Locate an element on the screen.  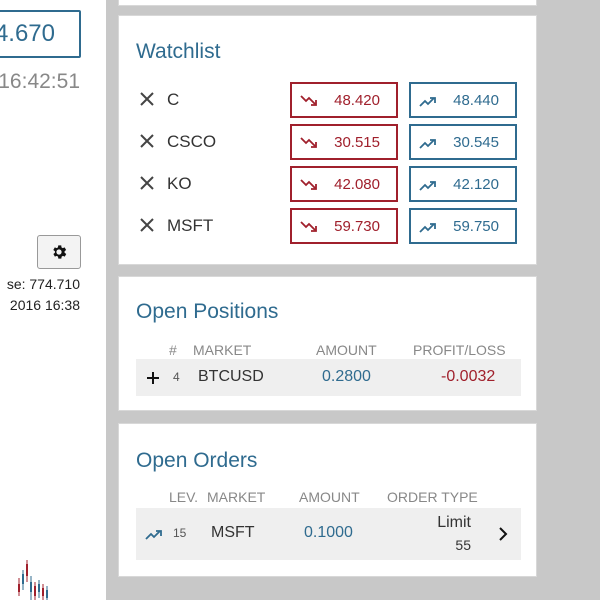
sell-price: 48.420 is located at coordinates (357, 100).